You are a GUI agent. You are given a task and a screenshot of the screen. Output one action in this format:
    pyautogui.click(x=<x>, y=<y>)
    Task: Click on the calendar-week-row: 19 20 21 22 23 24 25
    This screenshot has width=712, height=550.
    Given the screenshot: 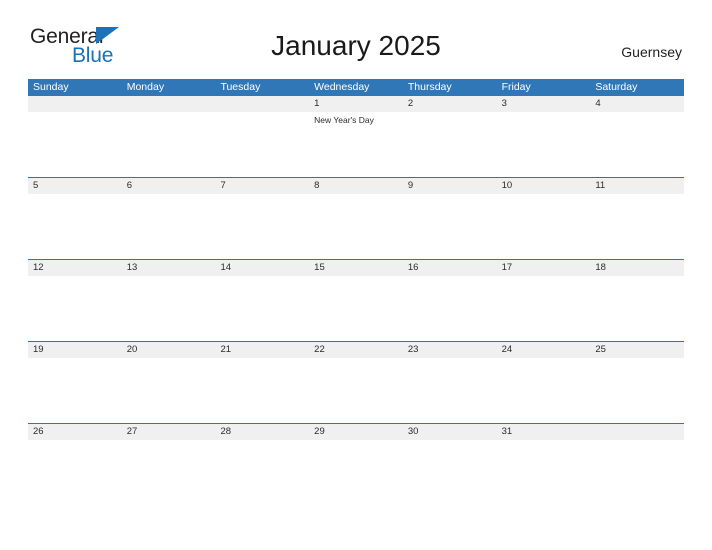 What is the action you would take?
    pyautogui.click(x=356, y=382)
    